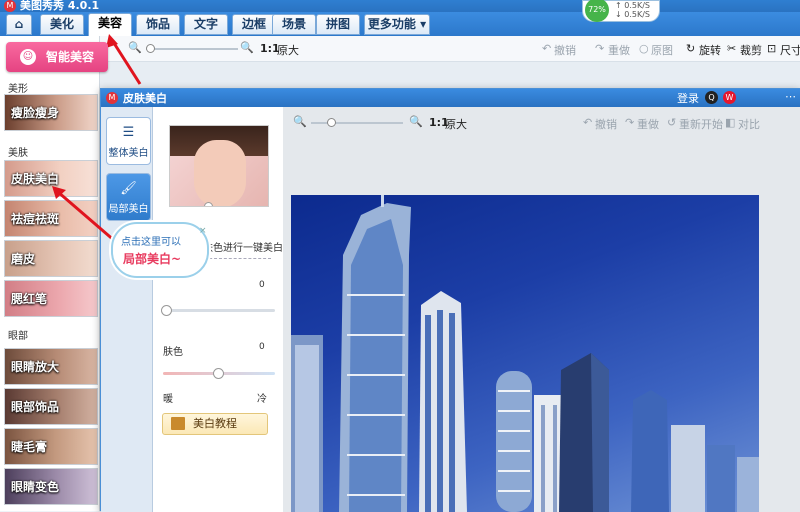 Image resolution: width=800 pixels, height=512 pixels. What do you see at coordinates (150, 48) in the screenshot?
I see `zoom-slider-knob` at bounding box center [150, 48].